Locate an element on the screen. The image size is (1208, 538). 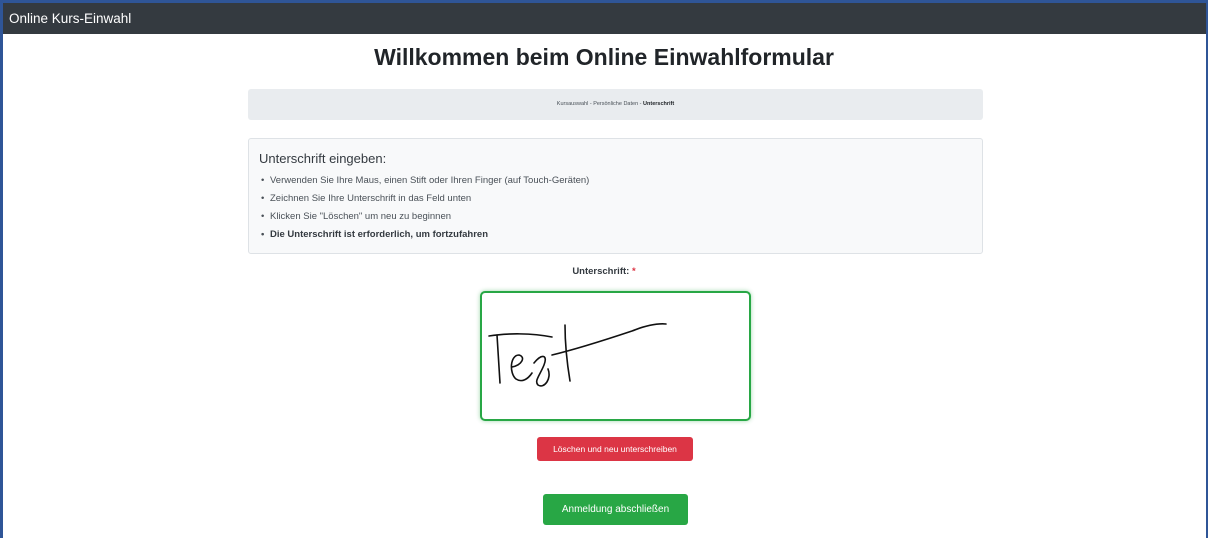
breadcrumb-step-personal-data: Persönliche Daten is located at coordinates (616, 104).